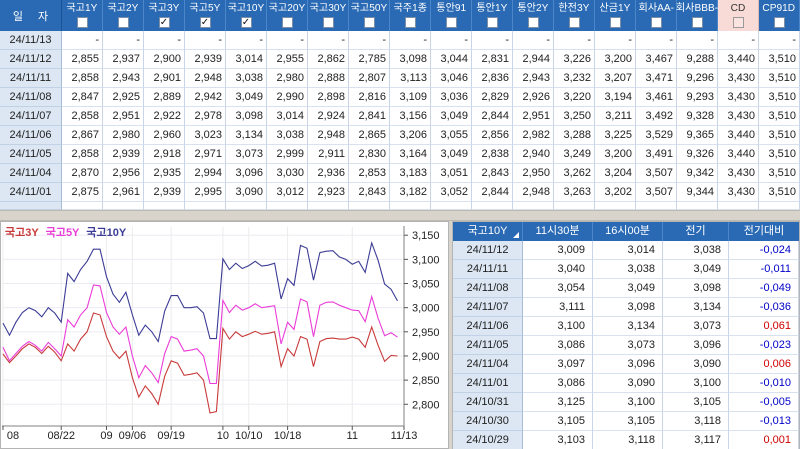  I want to click on date-cell: 24/11/07, so click(31, 116).